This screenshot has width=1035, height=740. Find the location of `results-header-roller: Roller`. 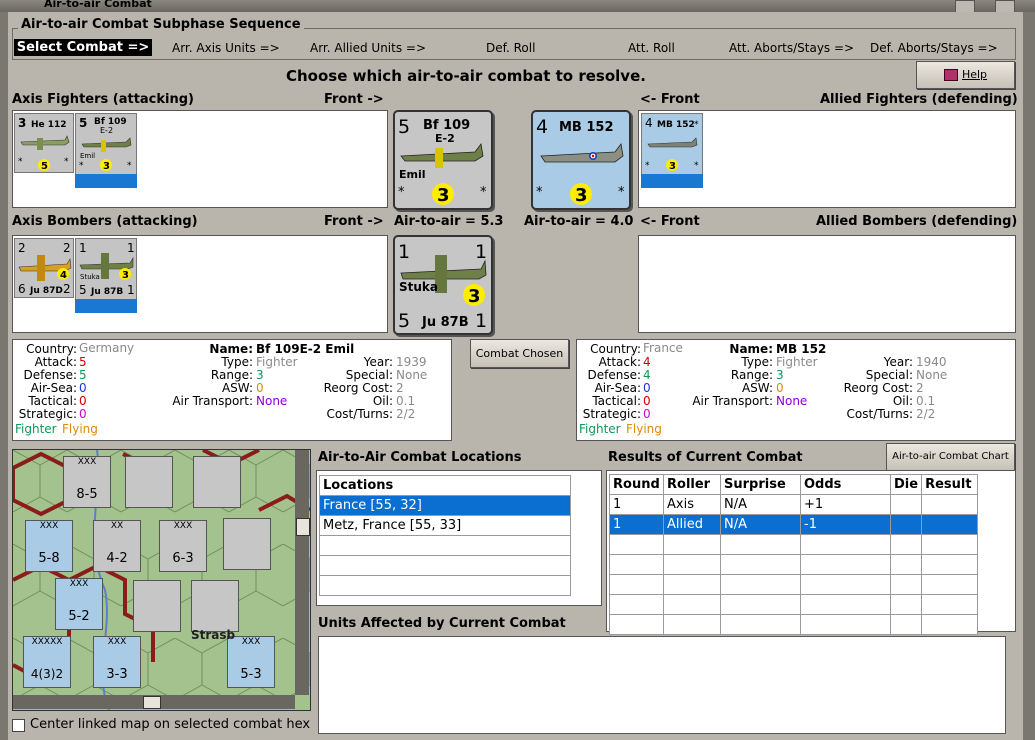

results-header-roller: Roller is located at coordinates (692, 484).